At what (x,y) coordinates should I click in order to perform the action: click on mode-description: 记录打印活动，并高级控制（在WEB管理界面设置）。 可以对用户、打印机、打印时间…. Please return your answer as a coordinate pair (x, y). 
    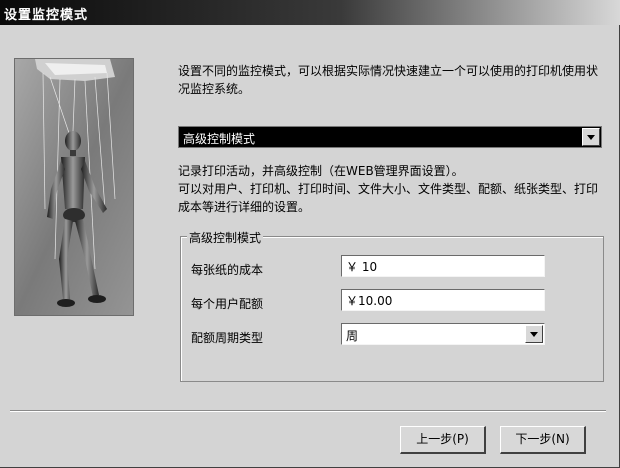
    Looking at the image, I should click on (393, 189).